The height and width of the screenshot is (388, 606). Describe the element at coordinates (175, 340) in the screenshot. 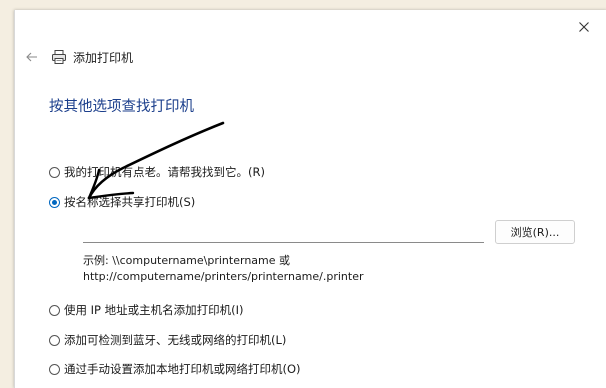

I see `option-label: 添加可检测到蓝牙、无线或网络的打印机(L)` at that location.